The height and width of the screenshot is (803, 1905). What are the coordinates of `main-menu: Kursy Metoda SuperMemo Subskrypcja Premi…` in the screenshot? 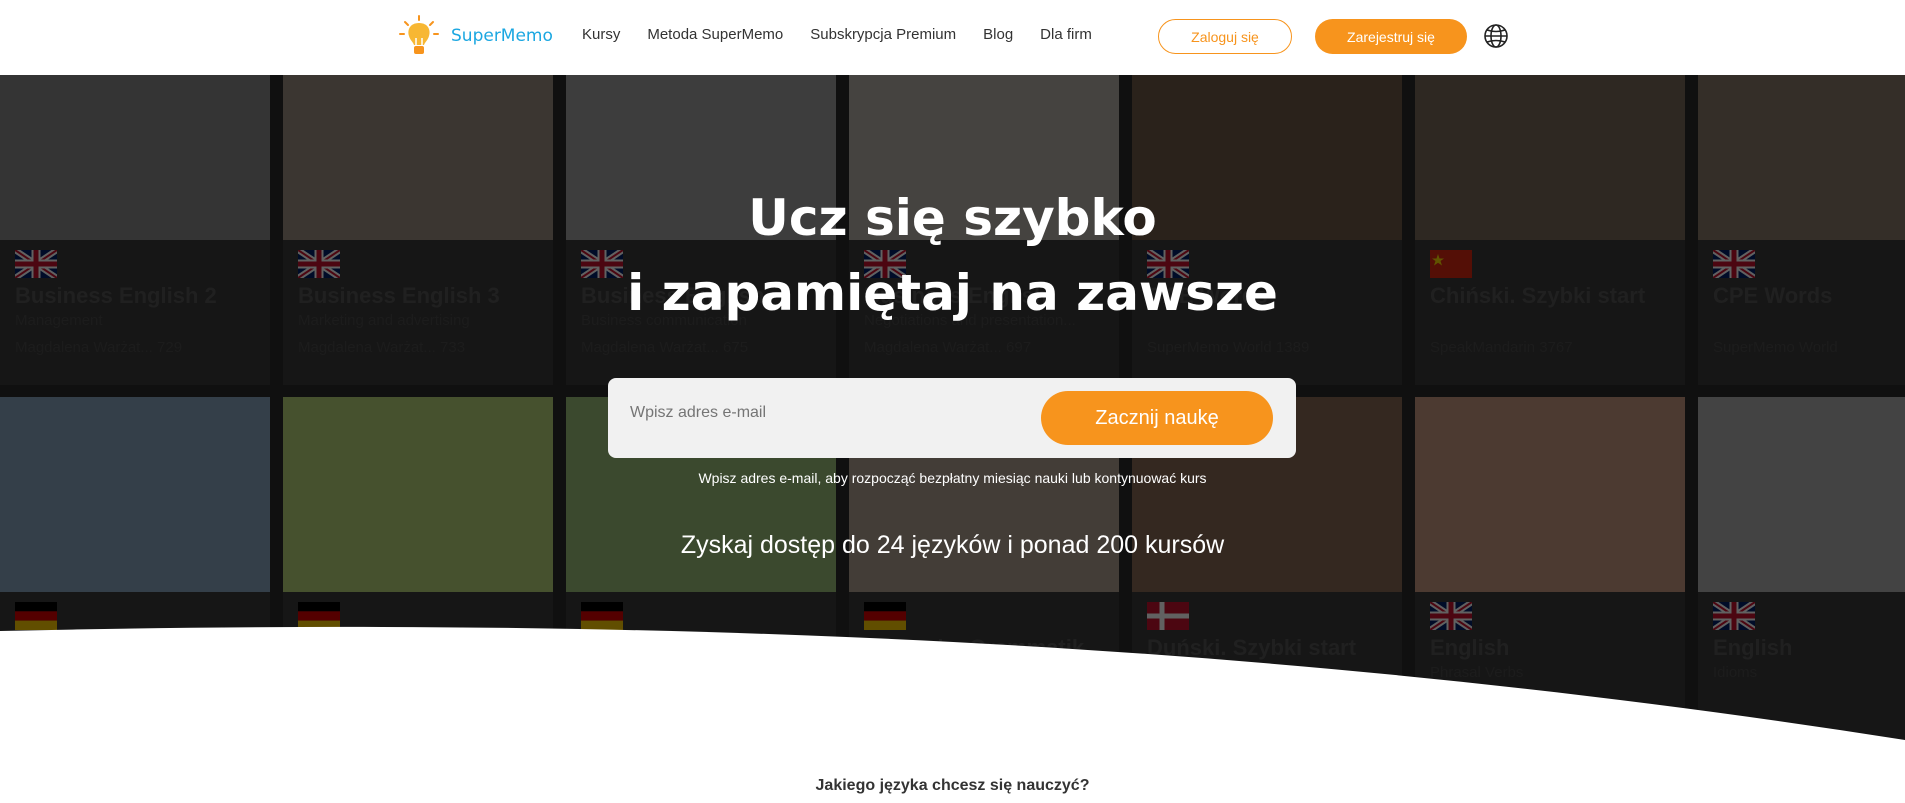 It's located at (837, 34).